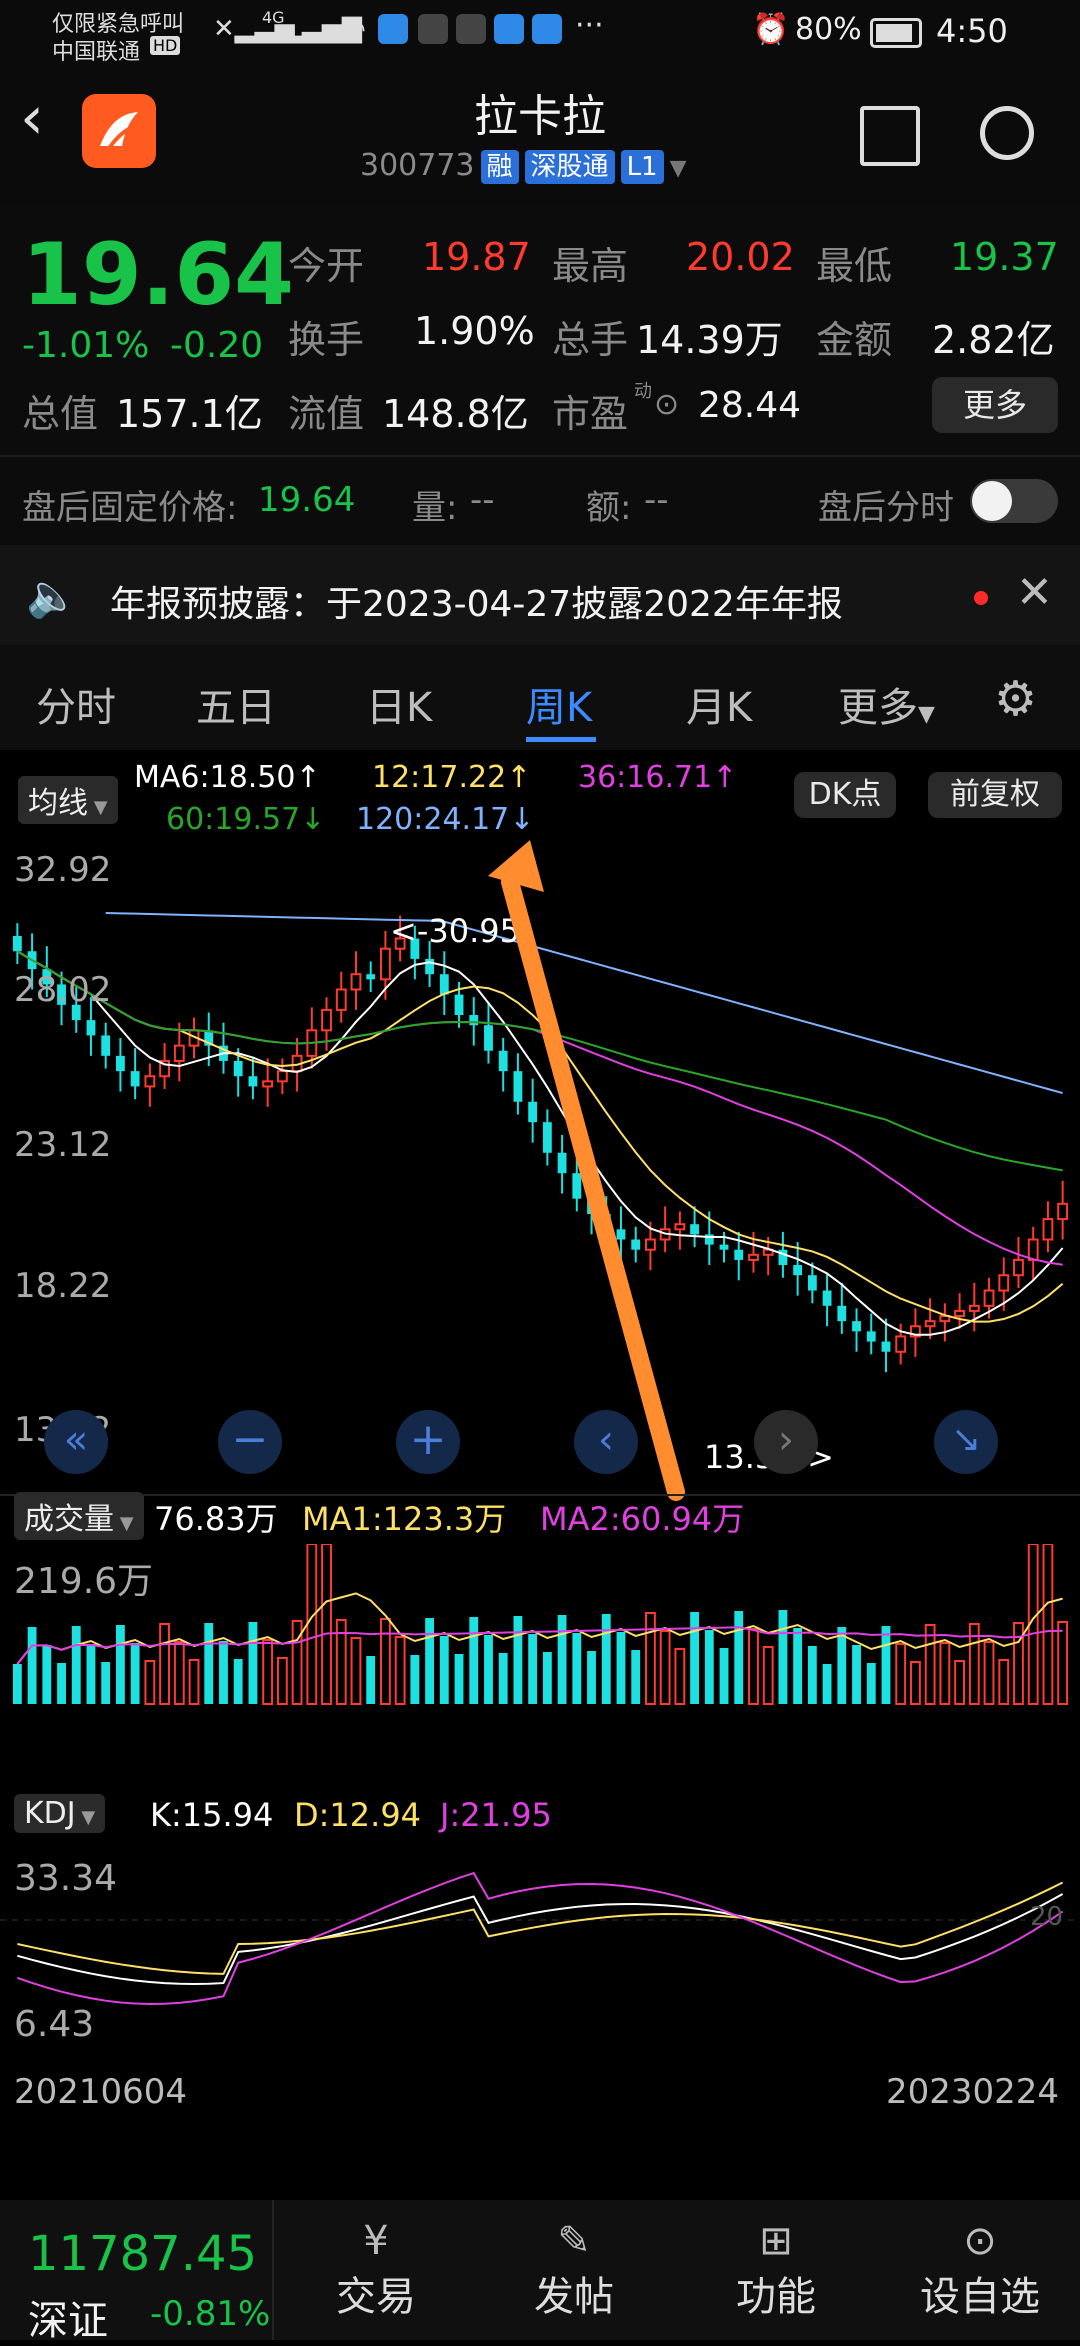 This screenshot has width=1080, height=2346. What do you see at coordinates (376, 2270) in the screenshot?
I see `nav-trade: ¥ 交易` at bounding box center [376, 2270].